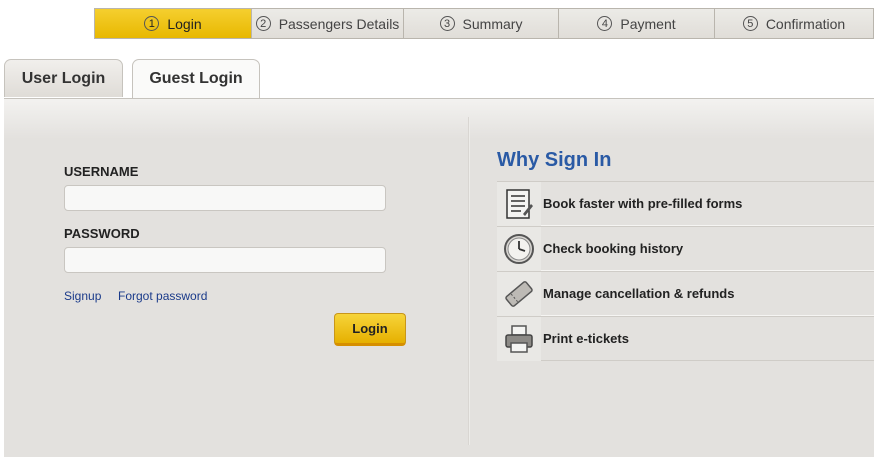 The height and width of the screenshot is (457, 874). What do you see at coordinates (101, 171) in the screenshot?
I see `username-label: USERNAME` at bounding box center [101, 171].